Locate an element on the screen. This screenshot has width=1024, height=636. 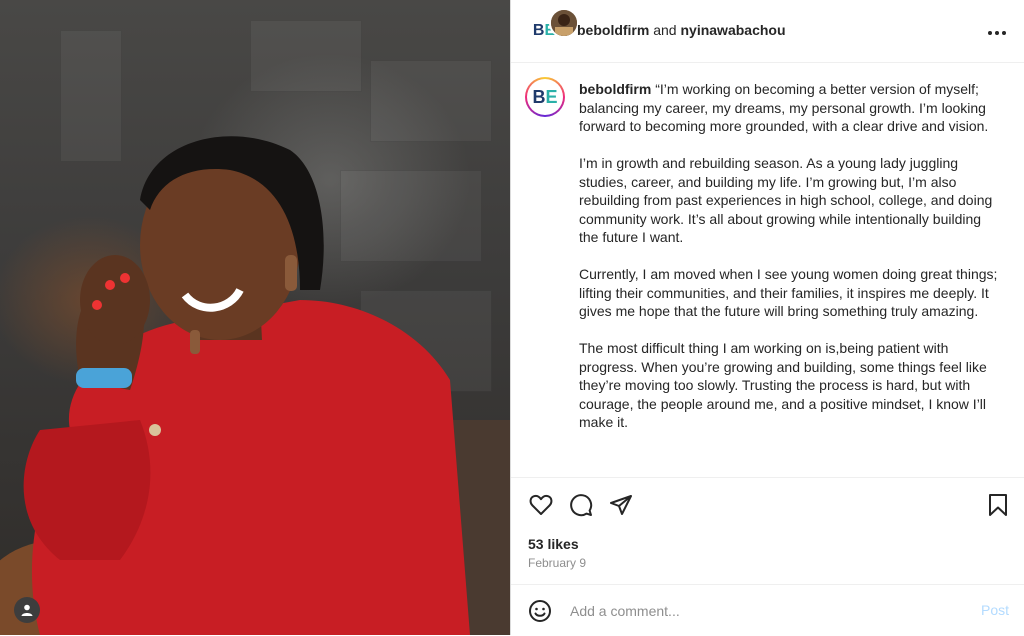
likes-count: 53 likes is located at coordinates (553, 544).